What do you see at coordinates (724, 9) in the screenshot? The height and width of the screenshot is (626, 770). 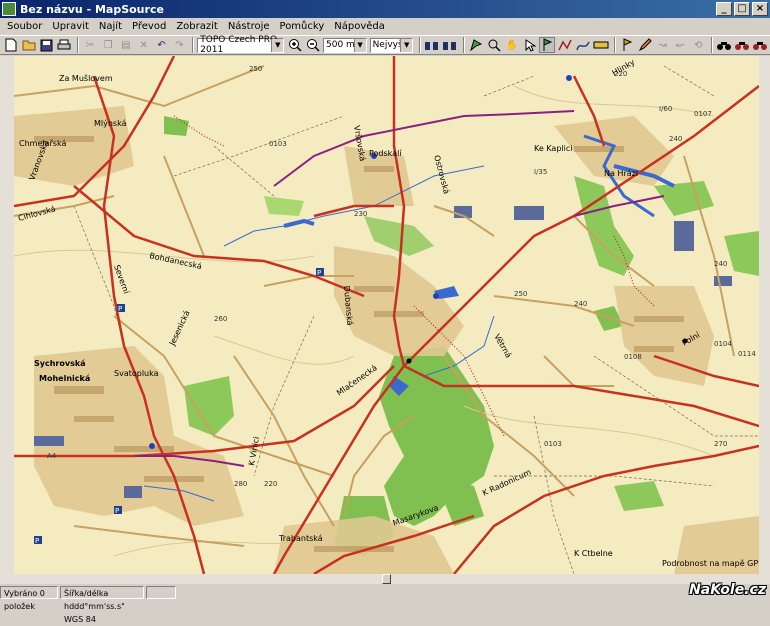 I see `minimize-button: _` at bounding box center [724, 9].